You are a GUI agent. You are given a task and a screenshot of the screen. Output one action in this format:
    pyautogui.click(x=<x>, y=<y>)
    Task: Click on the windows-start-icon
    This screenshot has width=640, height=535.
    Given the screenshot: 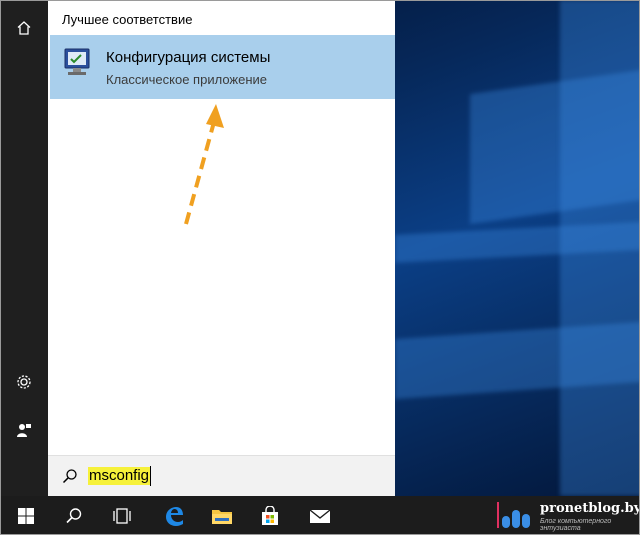 What is the action you would take?
    pyautogui.click(x=26, y=515)
    